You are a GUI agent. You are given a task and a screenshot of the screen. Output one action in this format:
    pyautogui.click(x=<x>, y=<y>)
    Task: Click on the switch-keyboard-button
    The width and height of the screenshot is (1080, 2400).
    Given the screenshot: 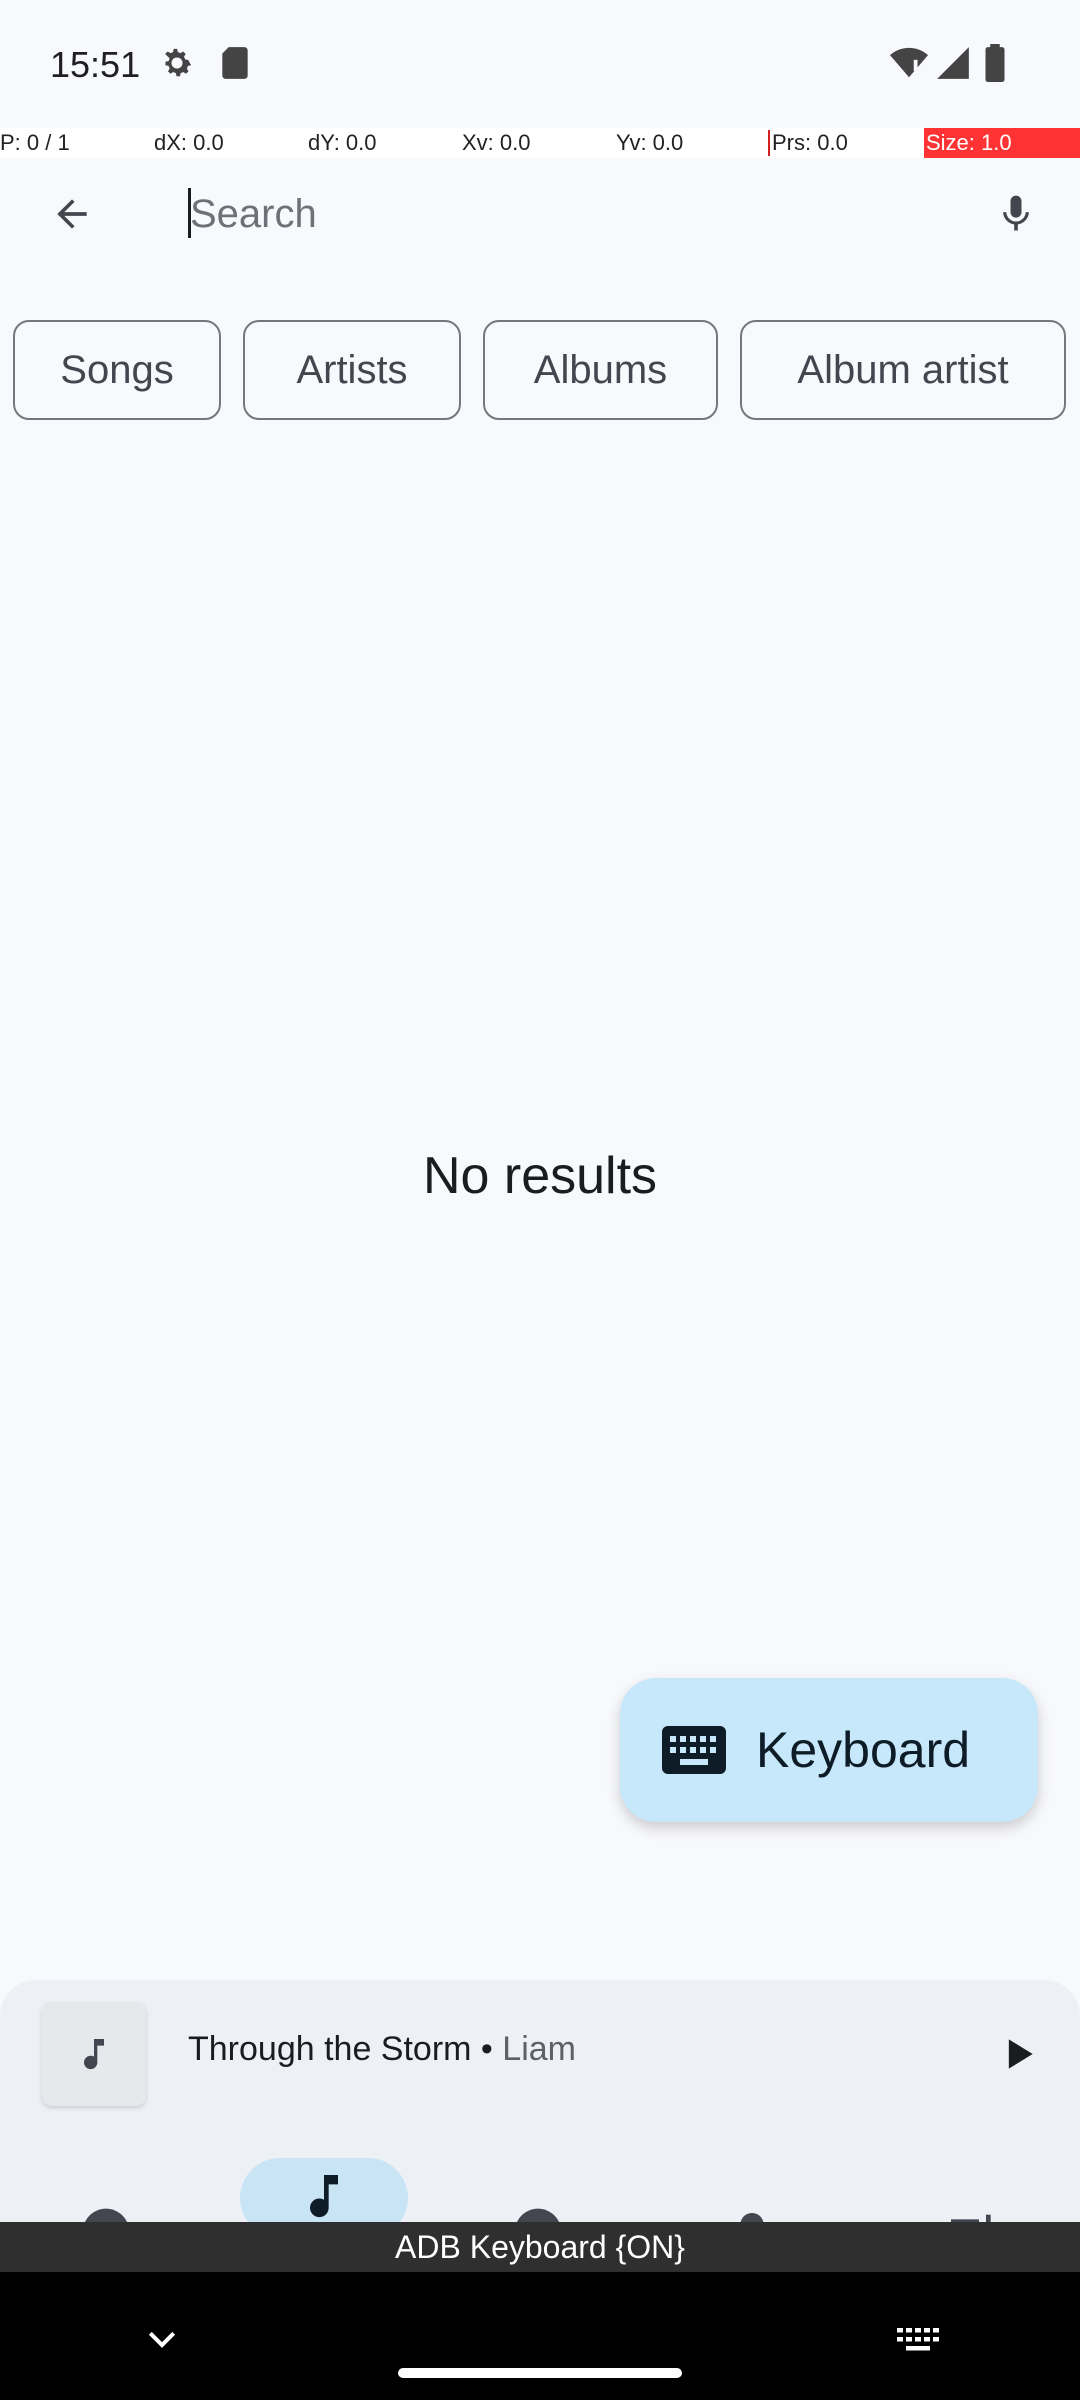 What is the action you would take?
    pyautogui.click(x=918, y=2340)
    